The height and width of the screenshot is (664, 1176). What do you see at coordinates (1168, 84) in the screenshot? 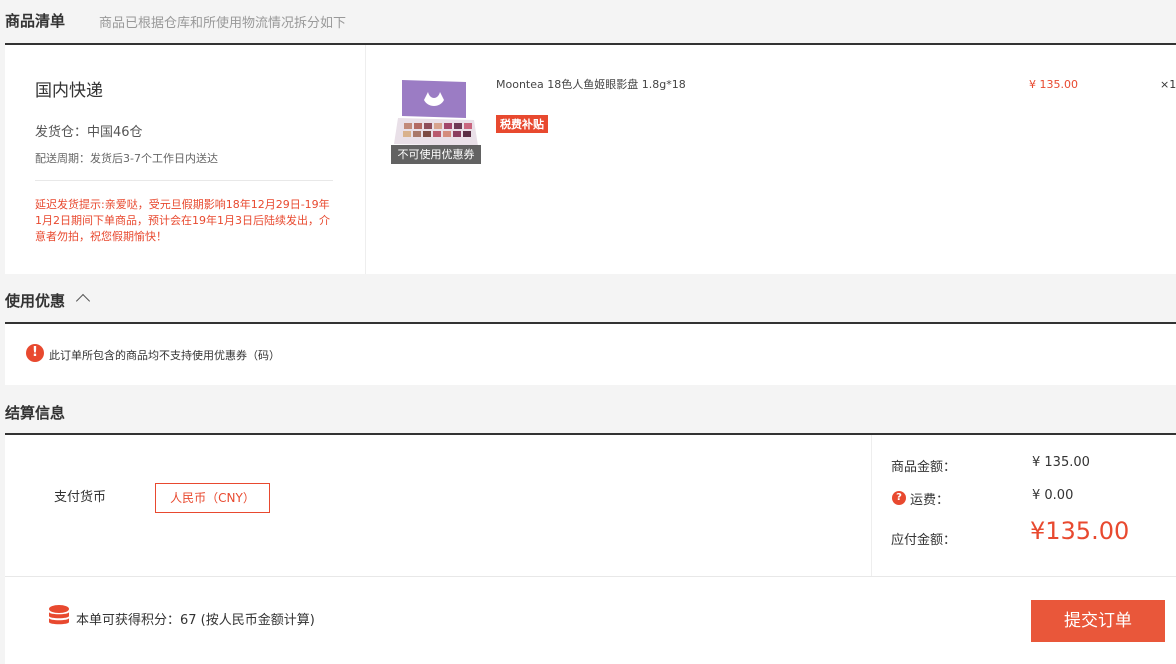
I see `product-quantity: ×1` at bounding box center [1168, 84].